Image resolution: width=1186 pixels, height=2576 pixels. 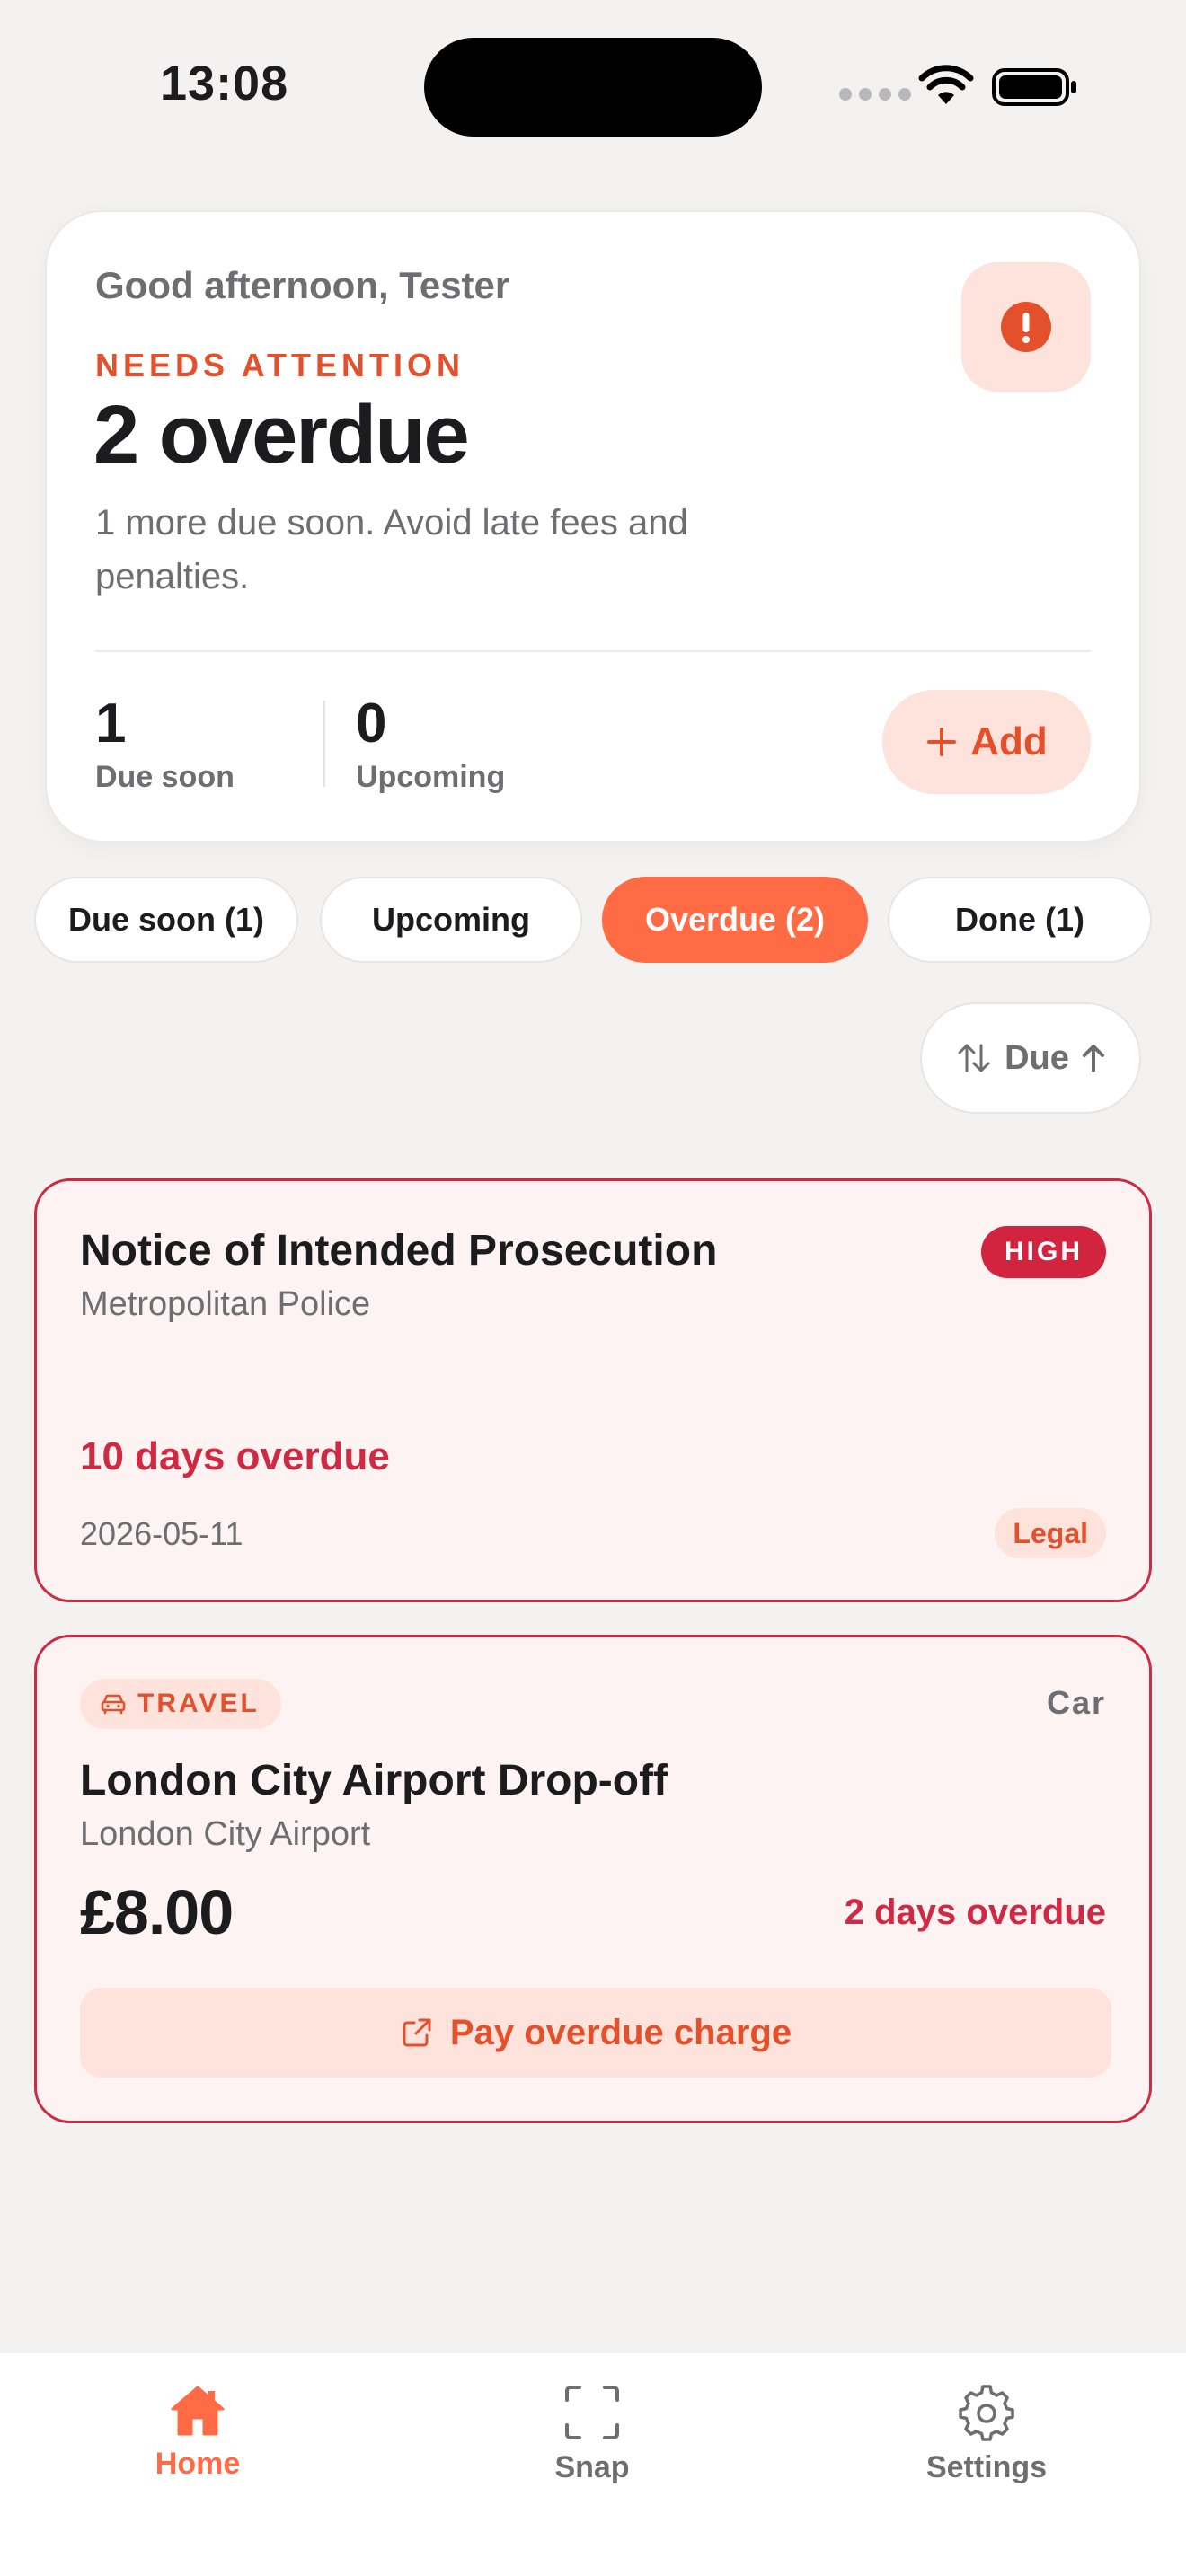 What do you see at coordinates (451, 920) in the screenshot?
I see `filter-upcoming: Upcoming` at bounding box center [451, 920].